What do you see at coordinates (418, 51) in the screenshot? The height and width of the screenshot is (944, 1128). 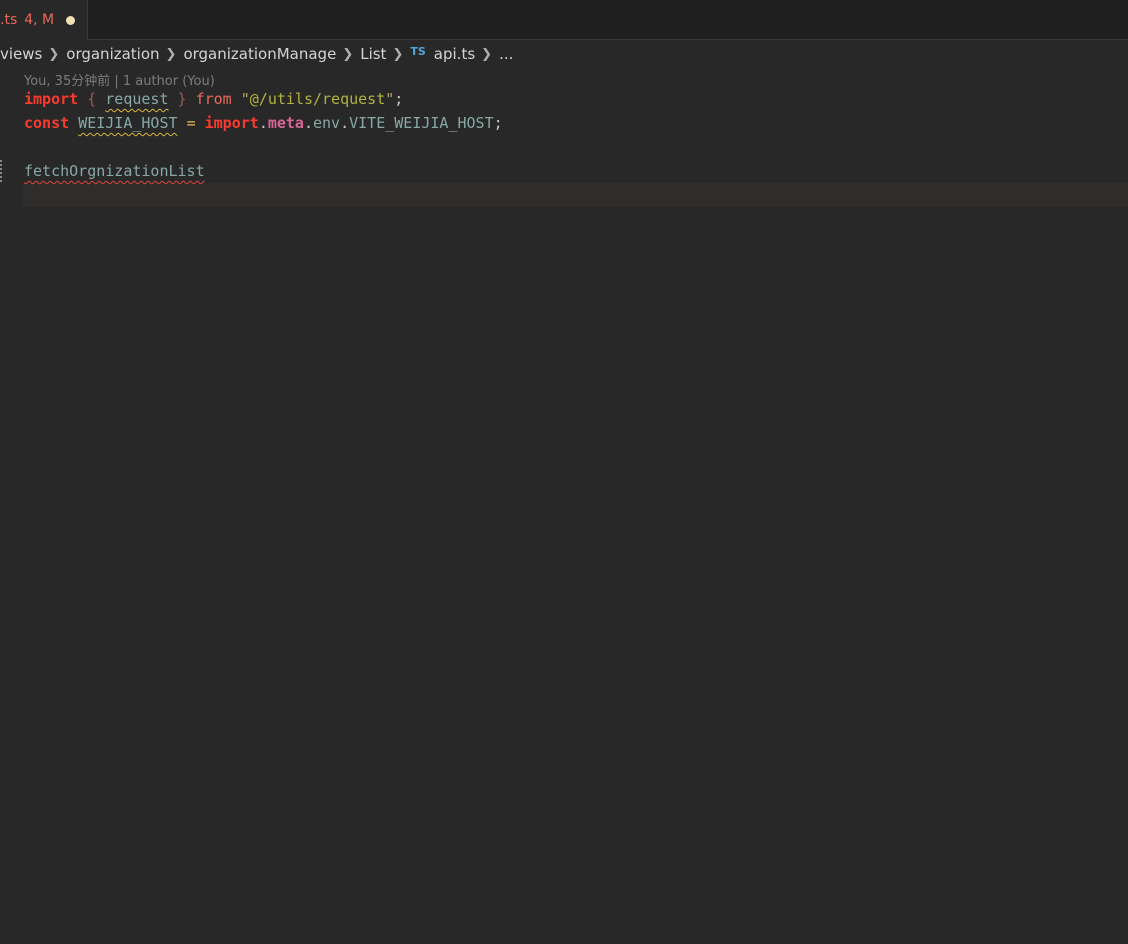 I see `typescript-file-icon: TS` at bounding box center [418, 51].